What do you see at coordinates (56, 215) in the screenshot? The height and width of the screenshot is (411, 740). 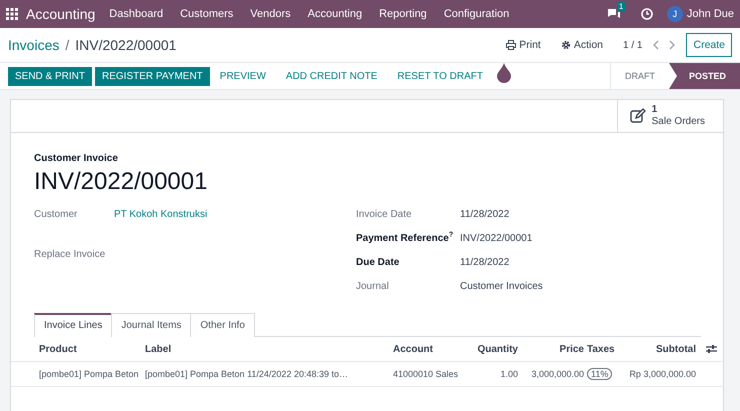 I see `field-label: Customer` at bounding box center [56, 215].